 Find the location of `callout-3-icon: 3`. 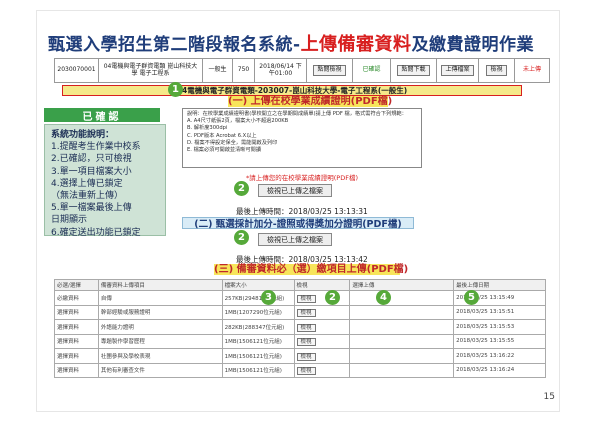

callout-3-icon: 3 is located at coordinates (268, 297).